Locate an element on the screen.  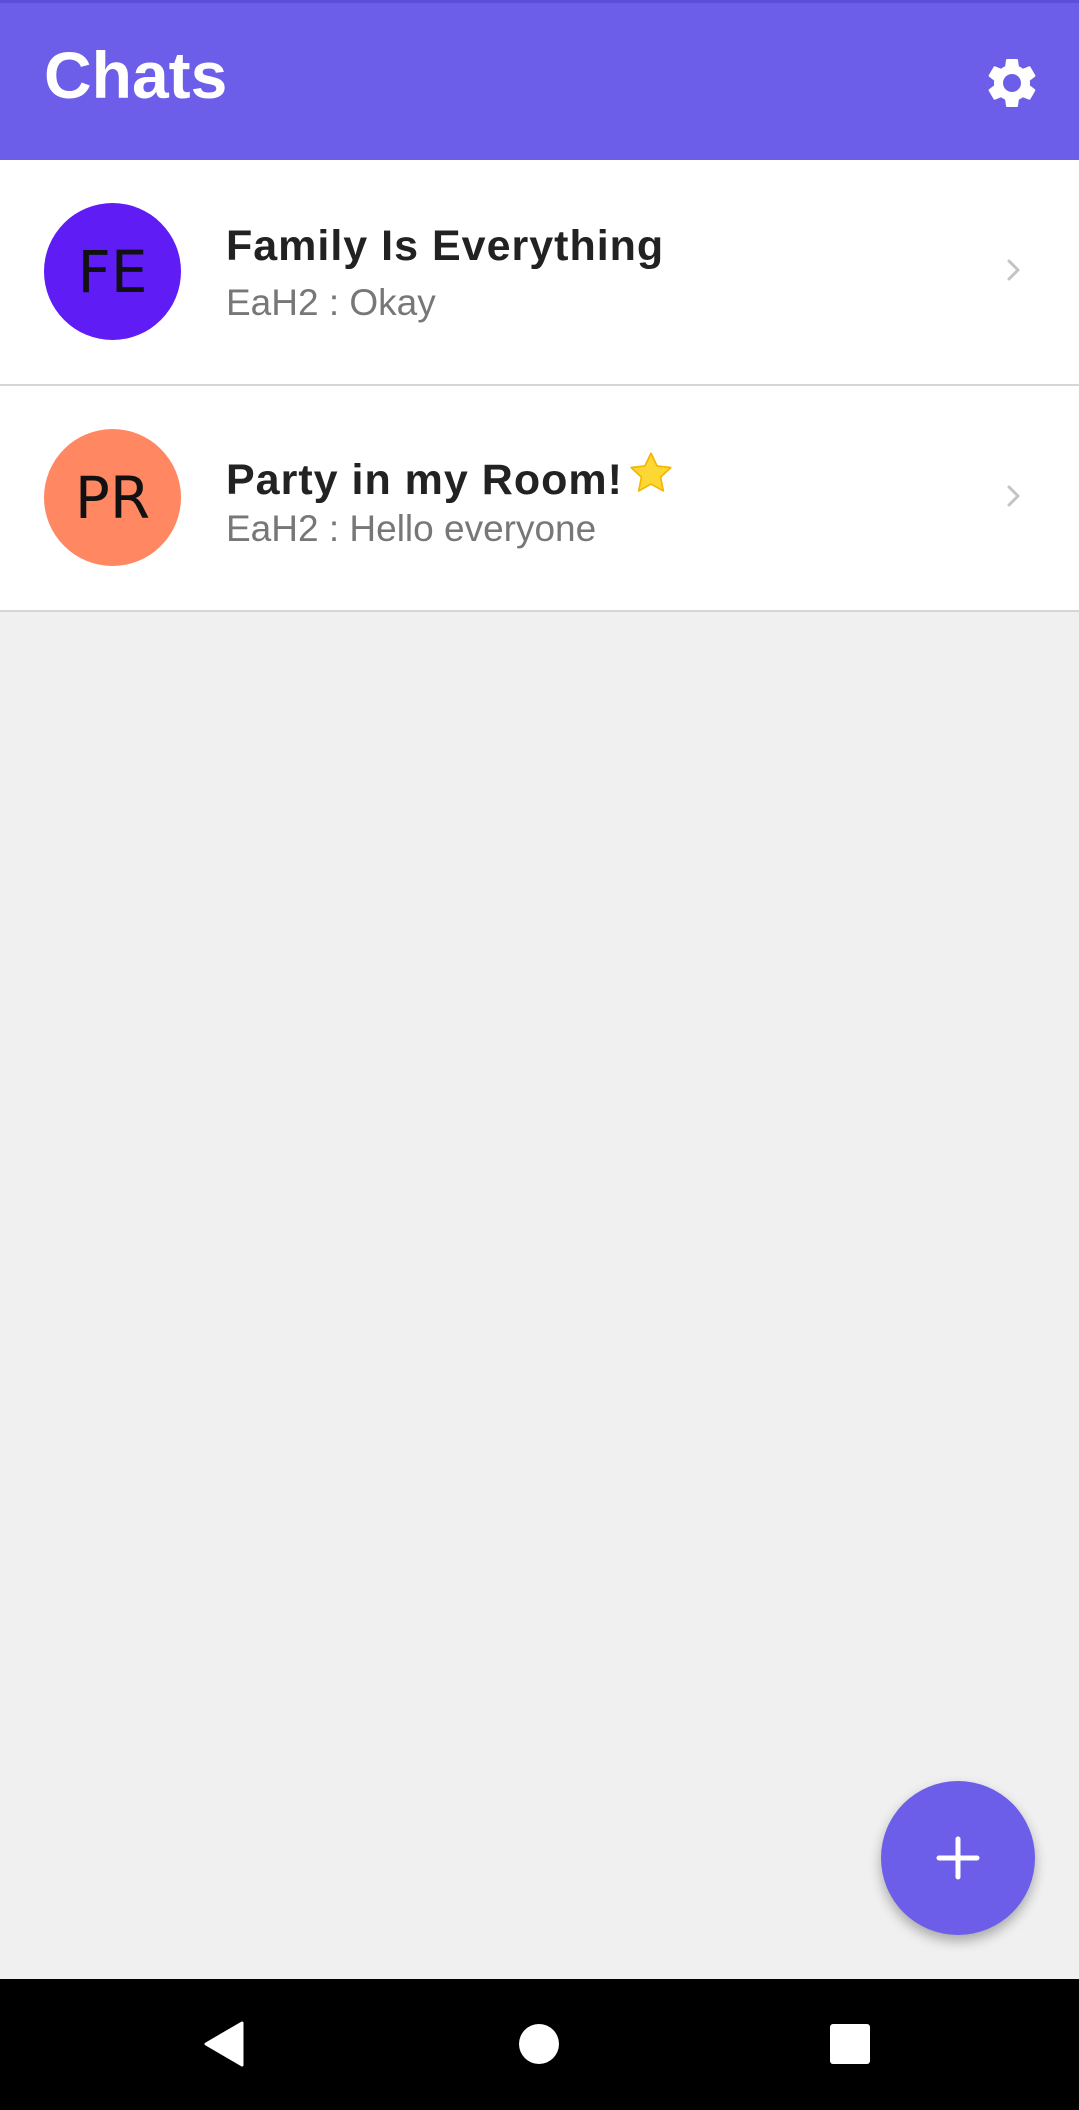
back-button is located at coordinates (224, 2044).